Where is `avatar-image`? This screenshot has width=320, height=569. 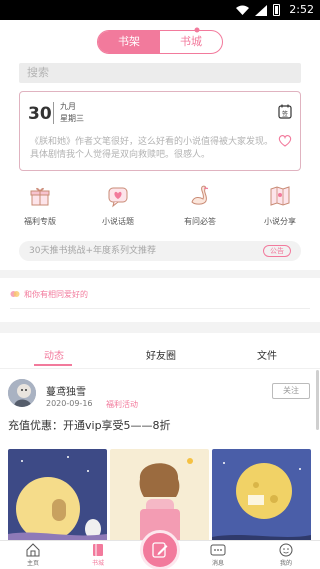 avatar-image is located at coordinates (22, 393).